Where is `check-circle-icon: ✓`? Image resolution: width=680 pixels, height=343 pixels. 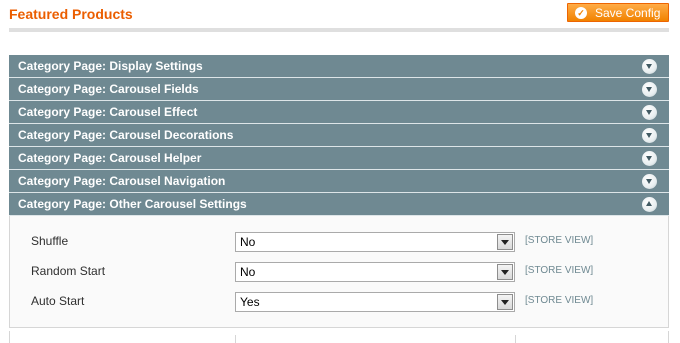 check-circle-icon: ✓ is located at coordinates (581, 12).